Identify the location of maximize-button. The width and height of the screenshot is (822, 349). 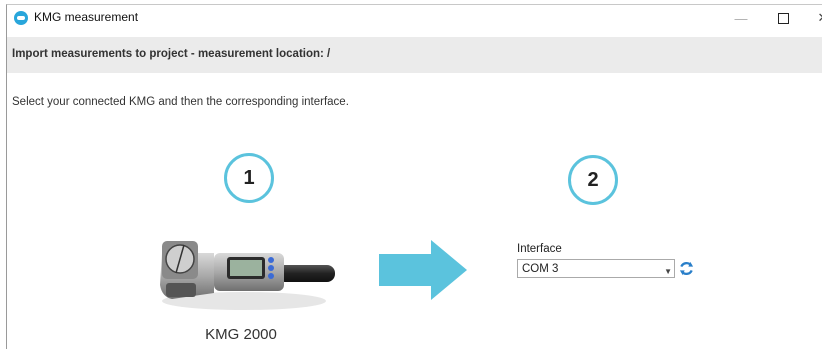
(783, 18).